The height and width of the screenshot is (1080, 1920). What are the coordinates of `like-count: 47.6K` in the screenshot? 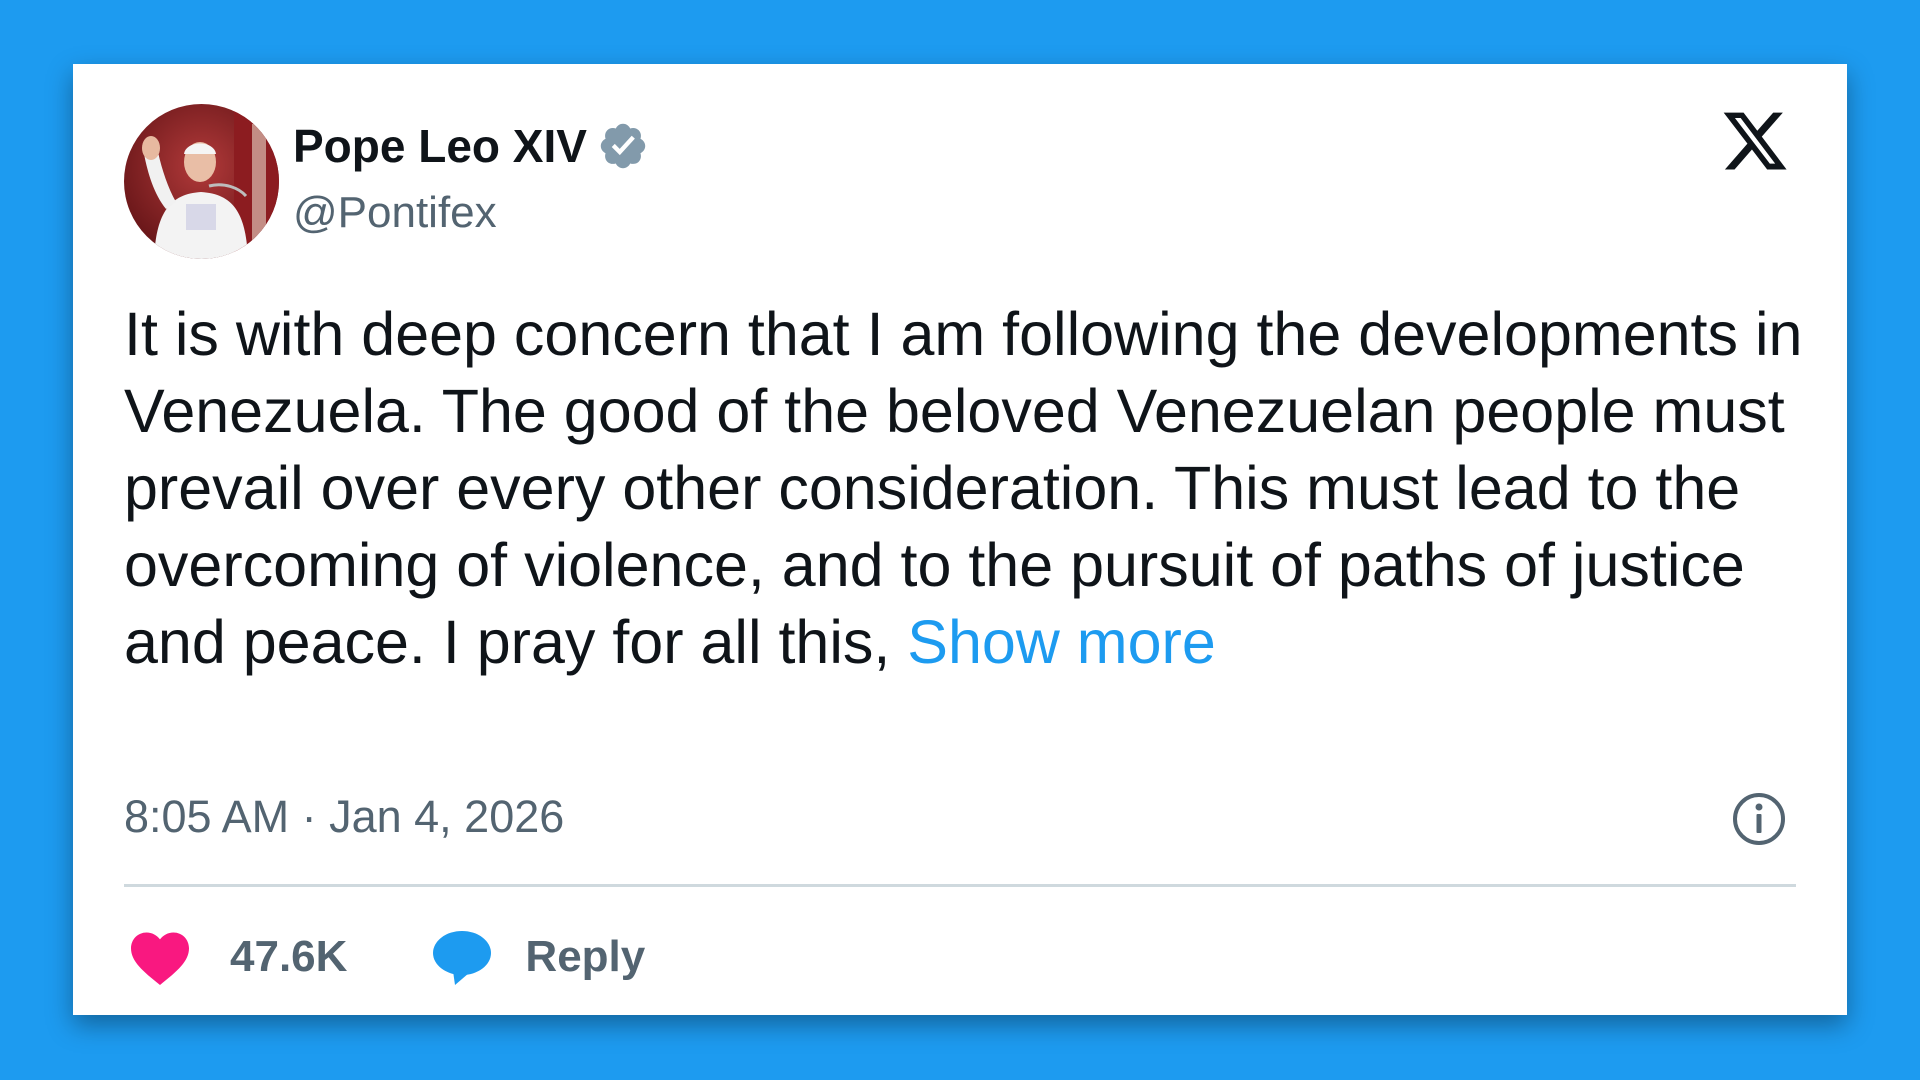 It's located at (289, 956).